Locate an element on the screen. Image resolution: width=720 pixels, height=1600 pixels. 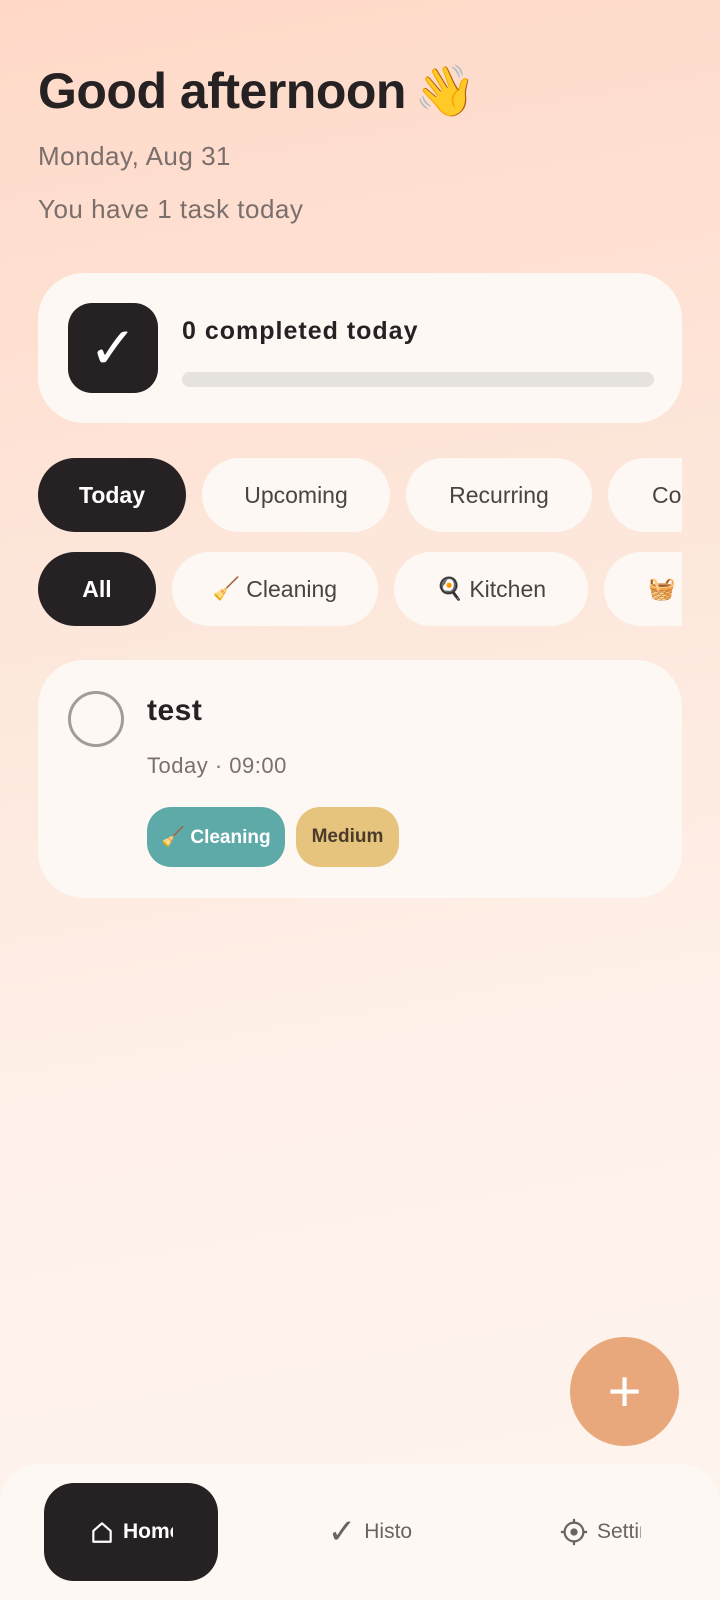
task-priority-tag: Medium is located at coordinates (347, 837).